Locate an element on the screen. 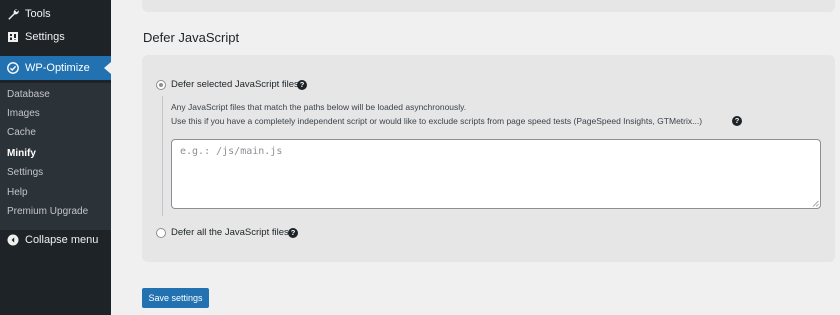 Image resolution: width=840 pixels, height=315 pixels. sidebar-item-label: Tools is located at coordinates (38, 14).